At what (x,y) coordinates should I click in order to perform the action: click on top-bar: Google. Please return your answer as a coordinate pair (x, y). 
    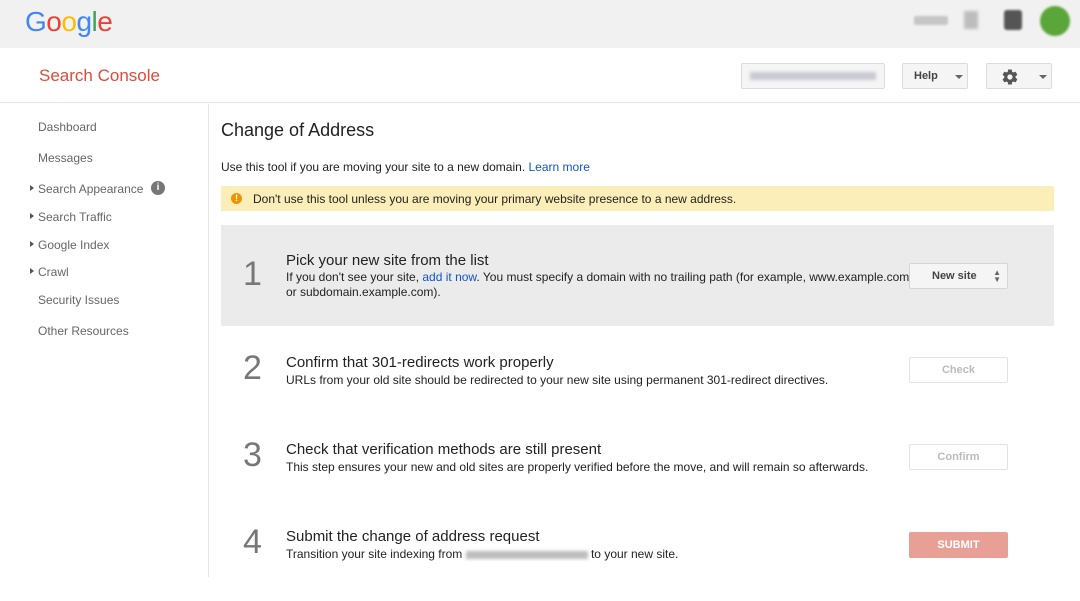
    Looking at the image, I should click on (540, 24).